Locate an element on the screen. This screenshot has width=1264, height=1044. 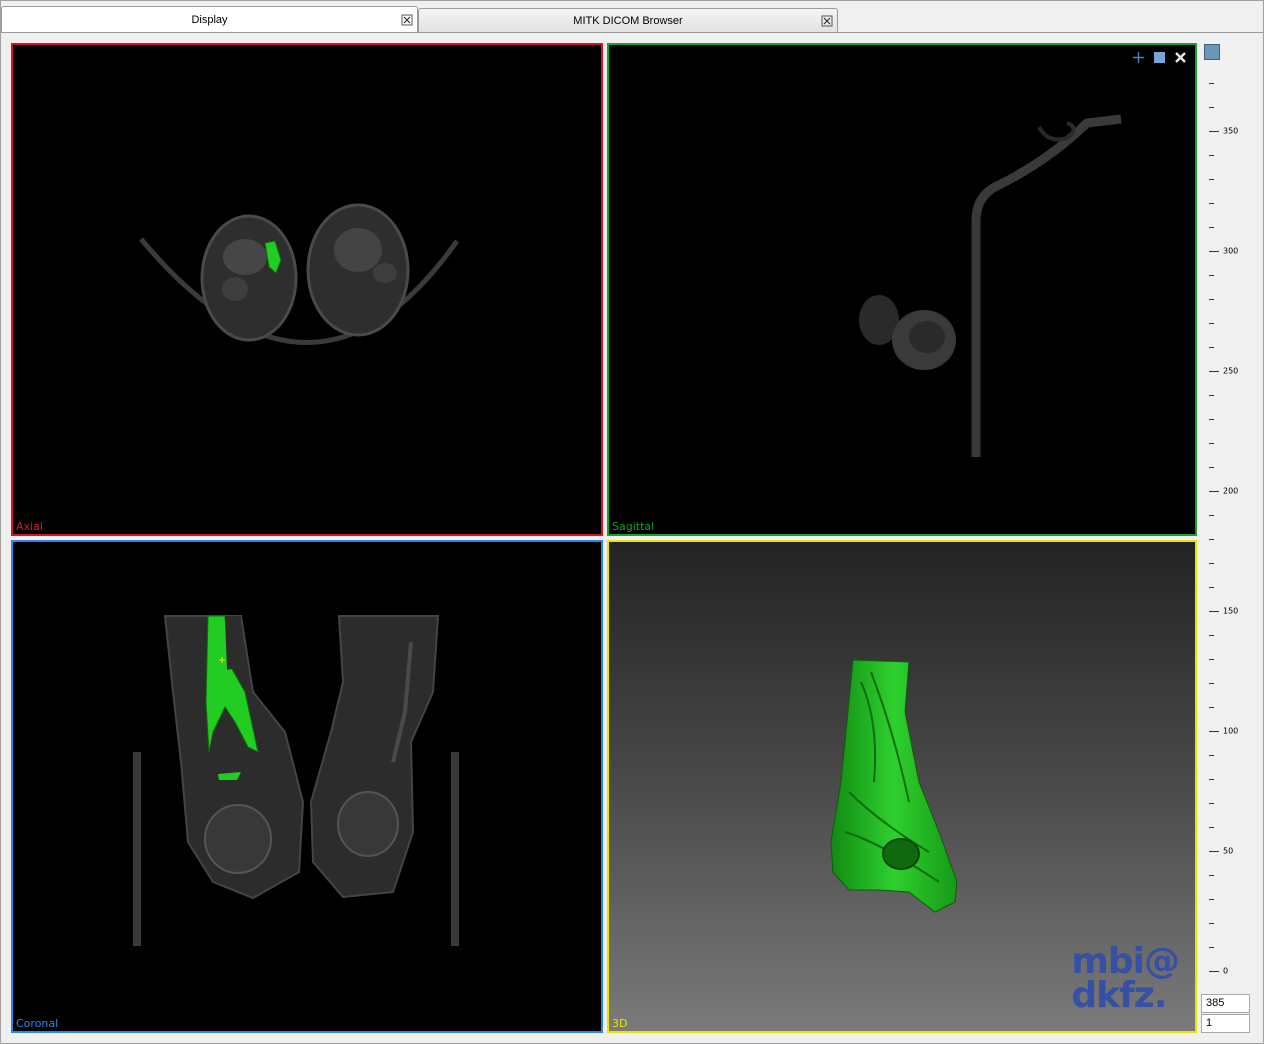
slider-handle is located at coordinates (1212, 52).